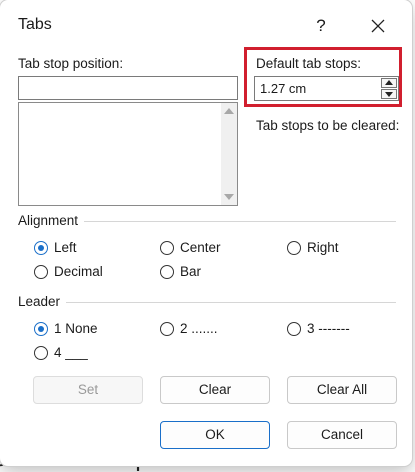 The image size is (415, 472). Describe the element at coordinates (167, 272) in the screenshot. I see `radio-alignment-bar` at that location.